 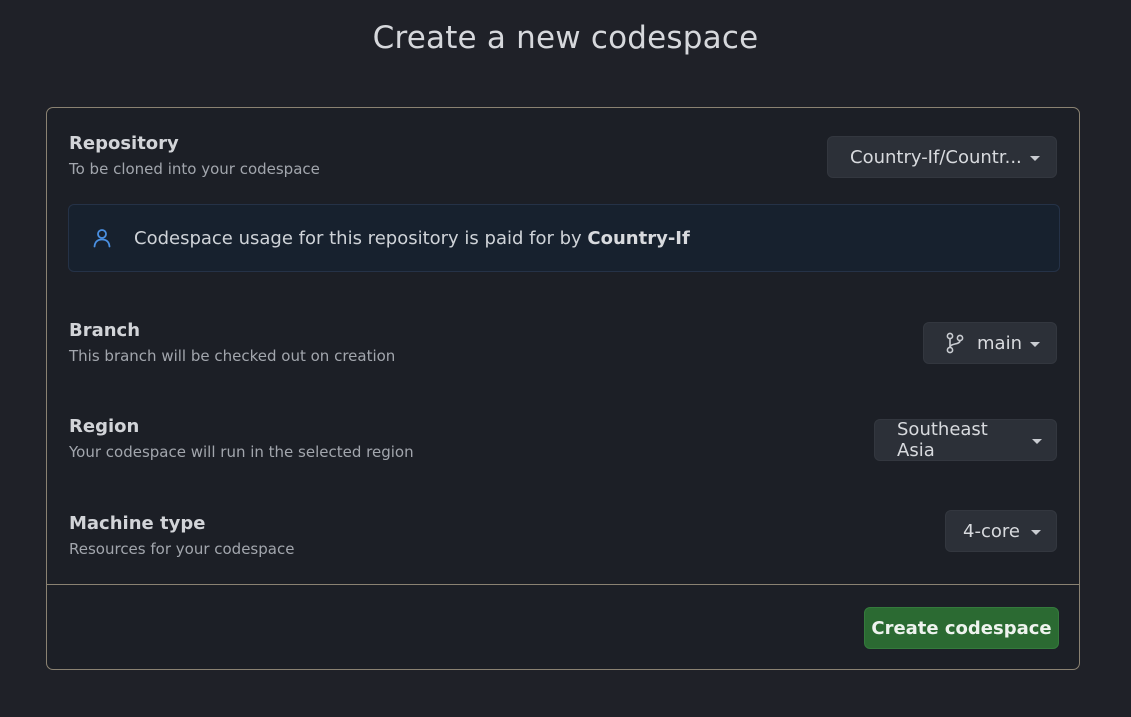 I want to click on region-dropdown: Southeast Asia, so click(x=965, y=440).